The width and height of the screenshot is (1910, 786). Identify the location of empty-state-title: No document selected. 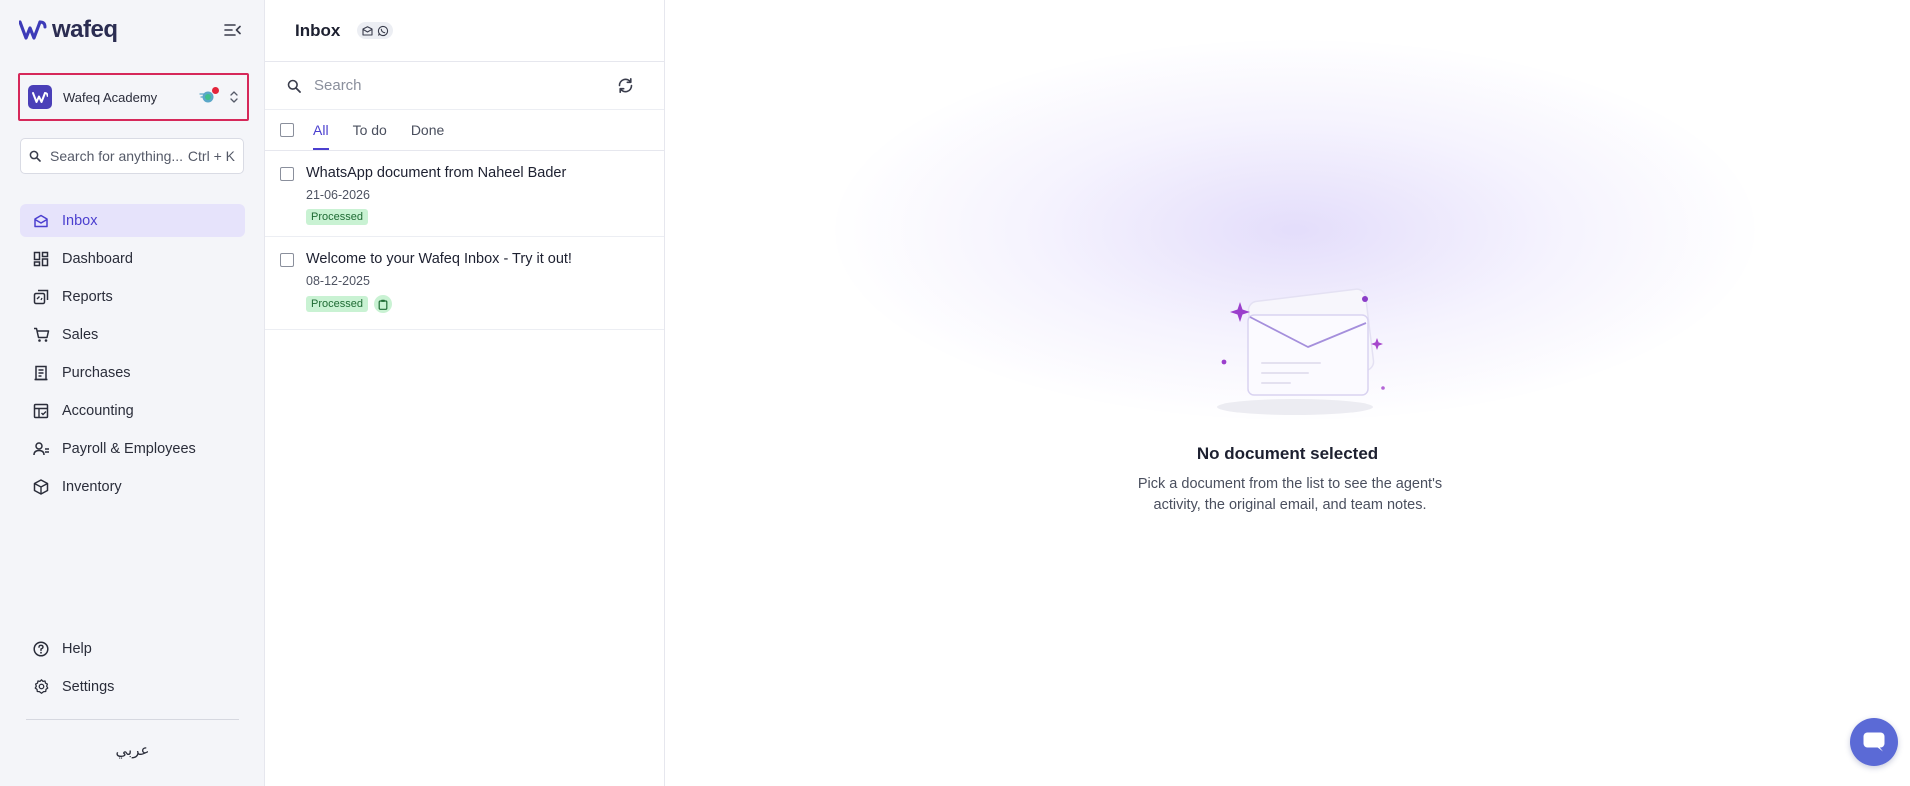
(1287, 453).